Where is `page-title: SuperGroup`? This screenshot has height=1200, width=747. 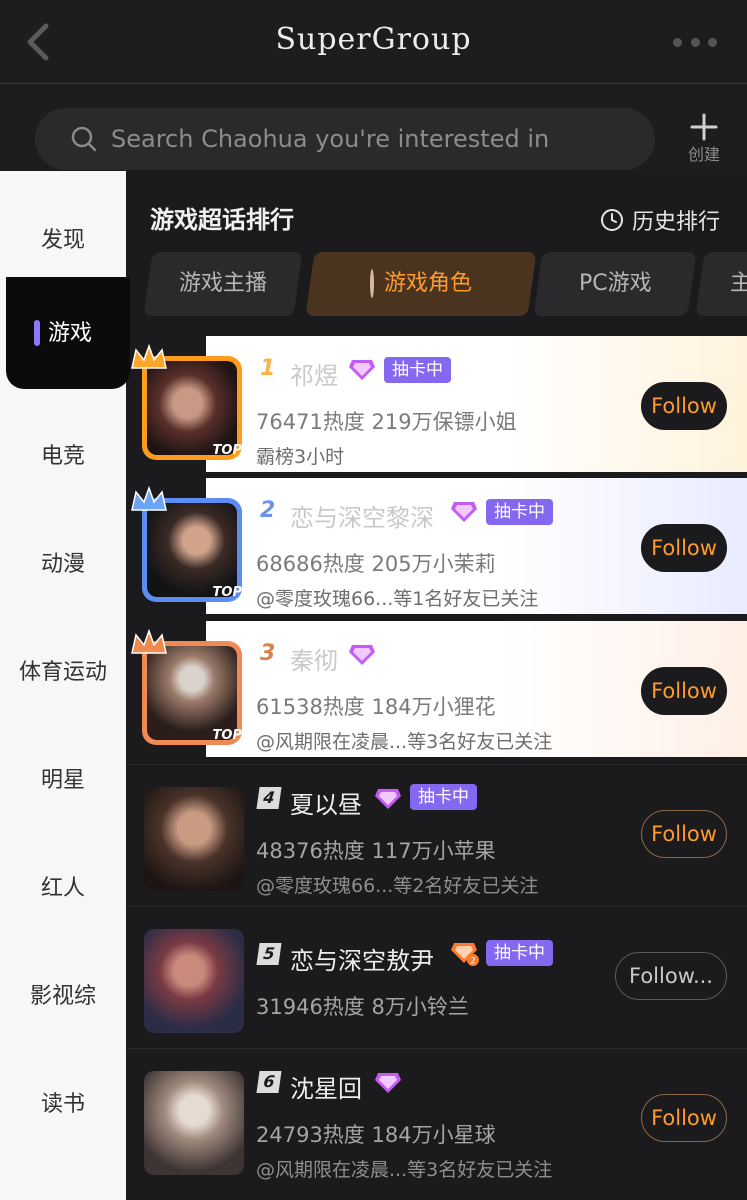
page-title: SuperGroup is located at coordinates (373, 39).